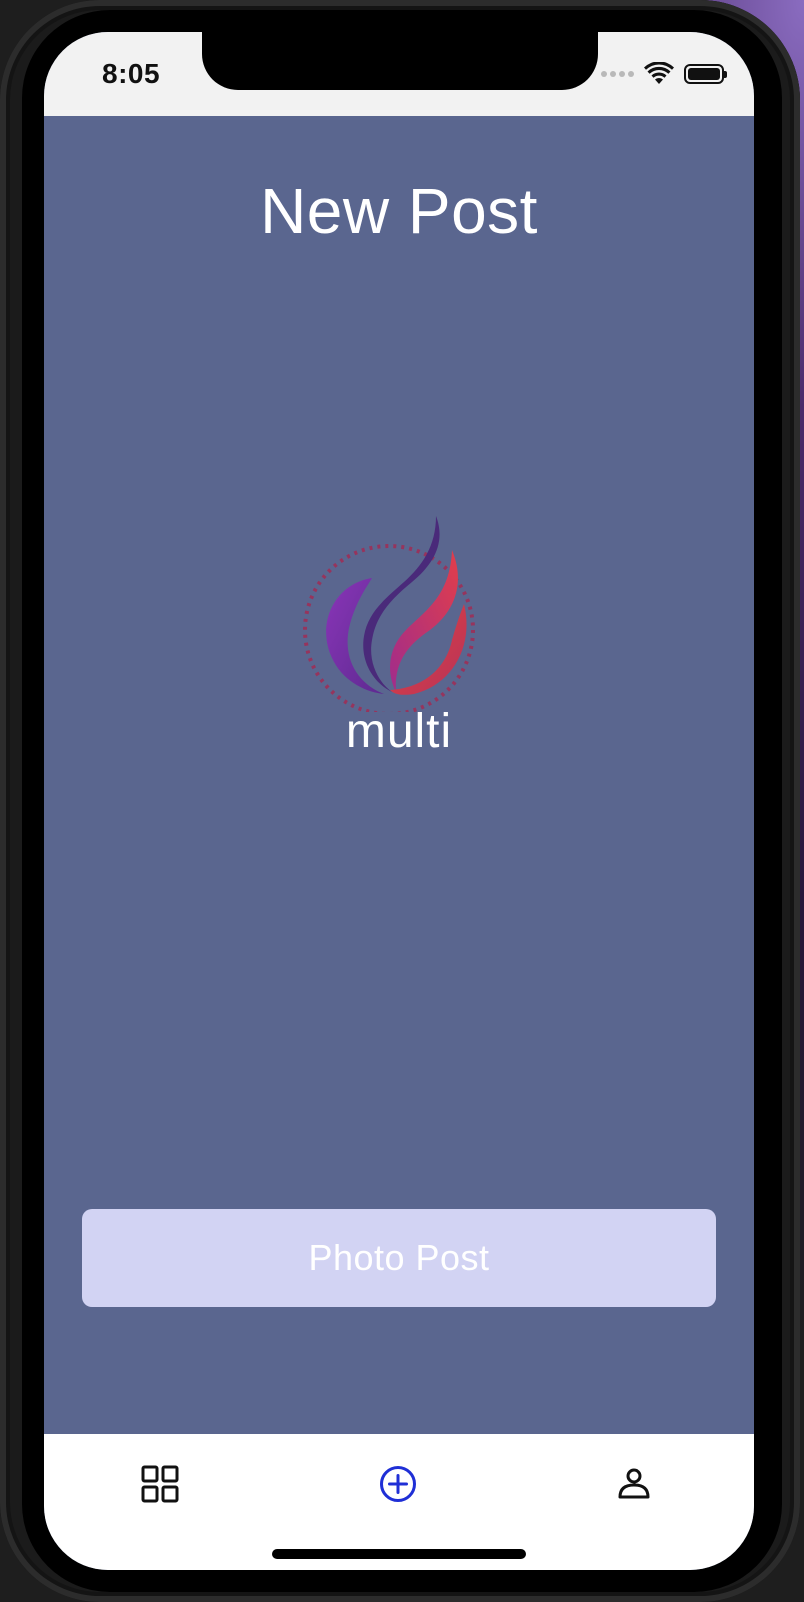 The width and height of the screenshot is (804, 1602). What do you see at coordinates (617, 74) in the screenshot?
I see `cellular-signal-icon` at bounding box center [617, 74].